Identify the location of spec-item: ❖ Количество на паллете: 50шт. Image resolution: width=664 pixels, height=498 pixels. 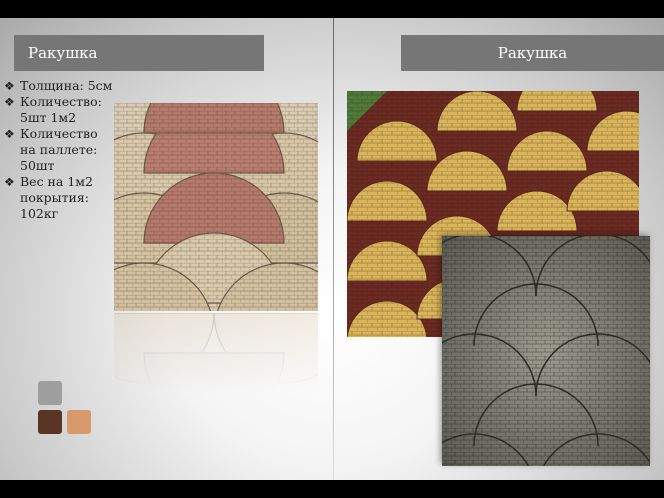
(51, 149).